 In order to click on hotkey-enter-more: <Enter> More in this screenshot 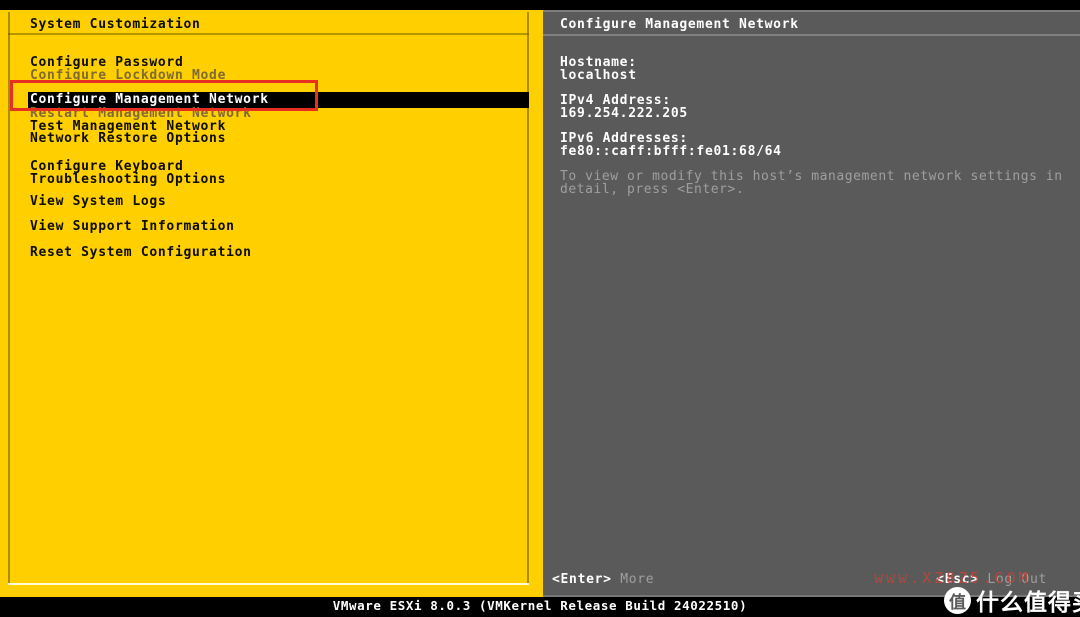, I will do `click(603, 579)`.